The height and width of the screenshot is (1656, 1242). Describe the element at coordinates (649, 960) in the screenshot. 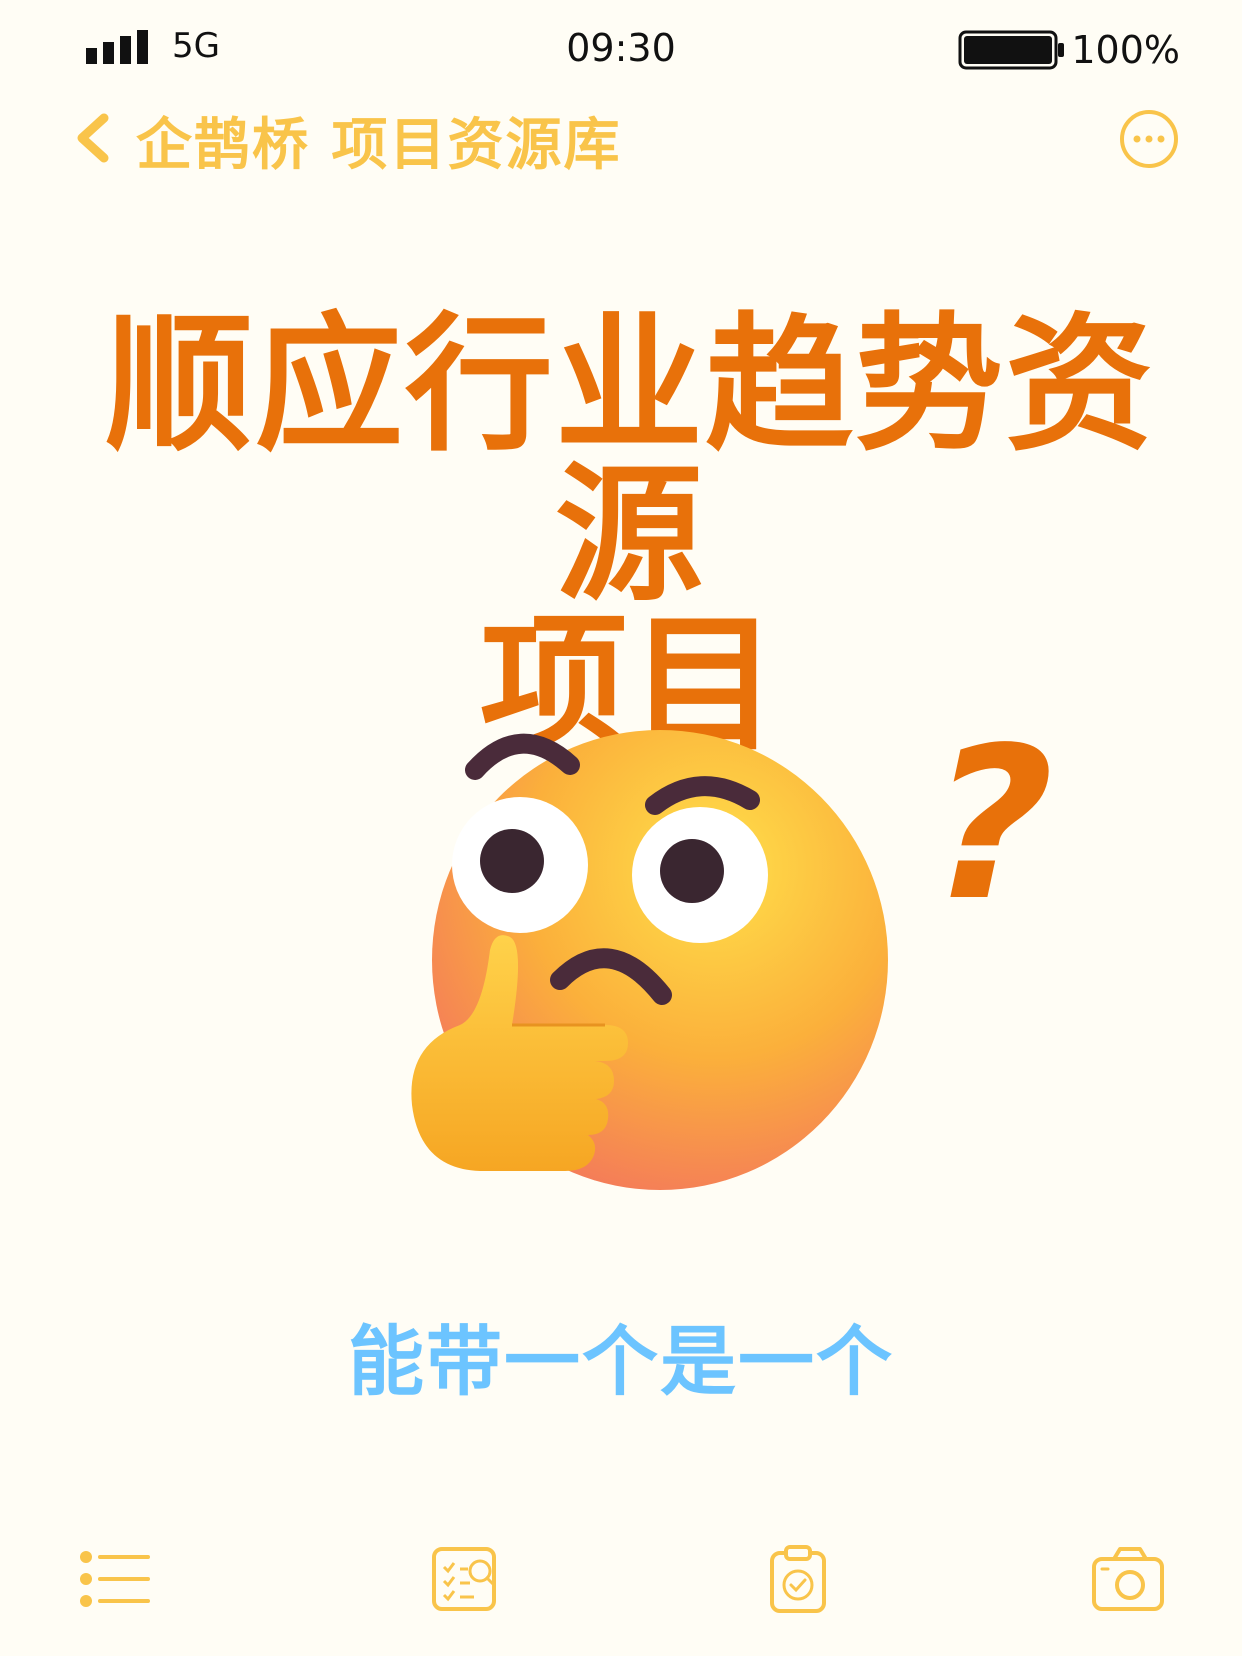

I see `thinking-face-icon` at that location.